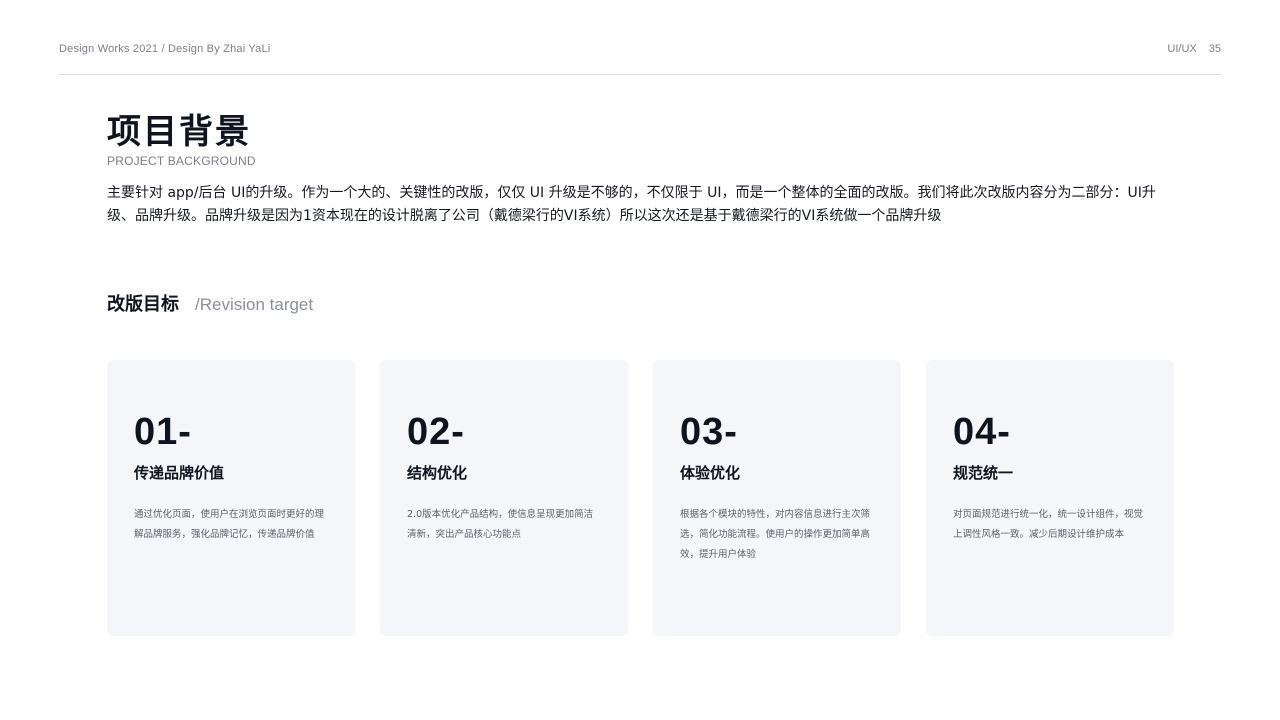 The image size is (1280, 720). What do you see at coordinates (982, 432) in the screenshot?
I see `card-number: 04-` at bounding box center [982, 432].